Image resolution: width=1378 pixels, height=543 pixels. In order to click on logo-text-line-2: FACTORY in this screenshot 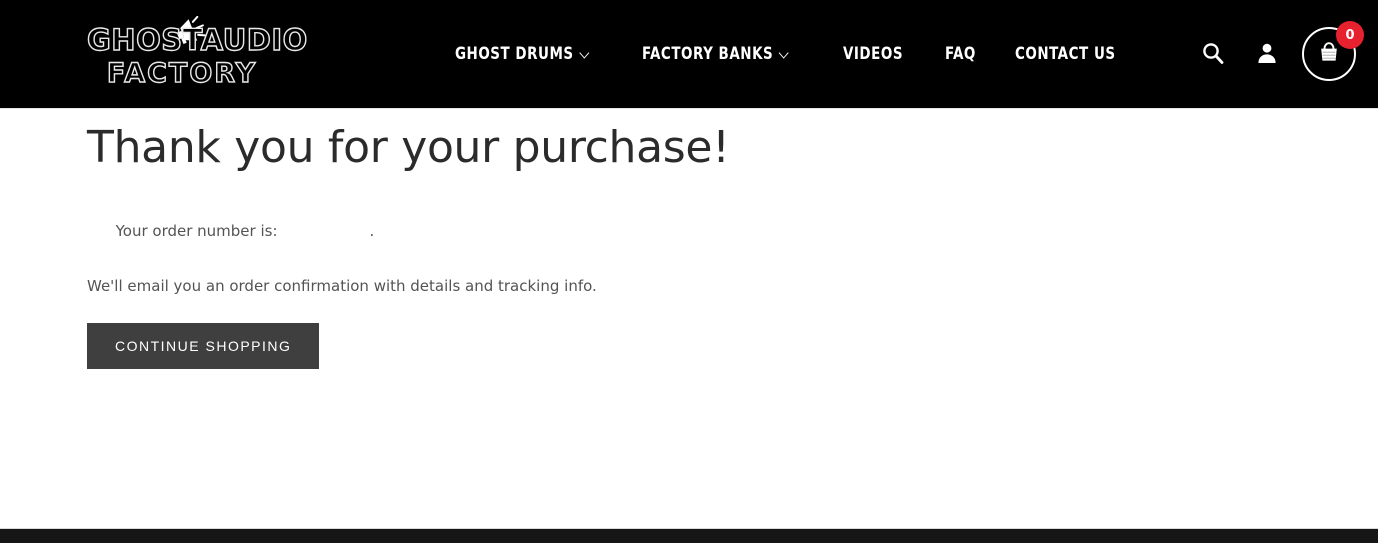, I will do `click(182, 73)`.